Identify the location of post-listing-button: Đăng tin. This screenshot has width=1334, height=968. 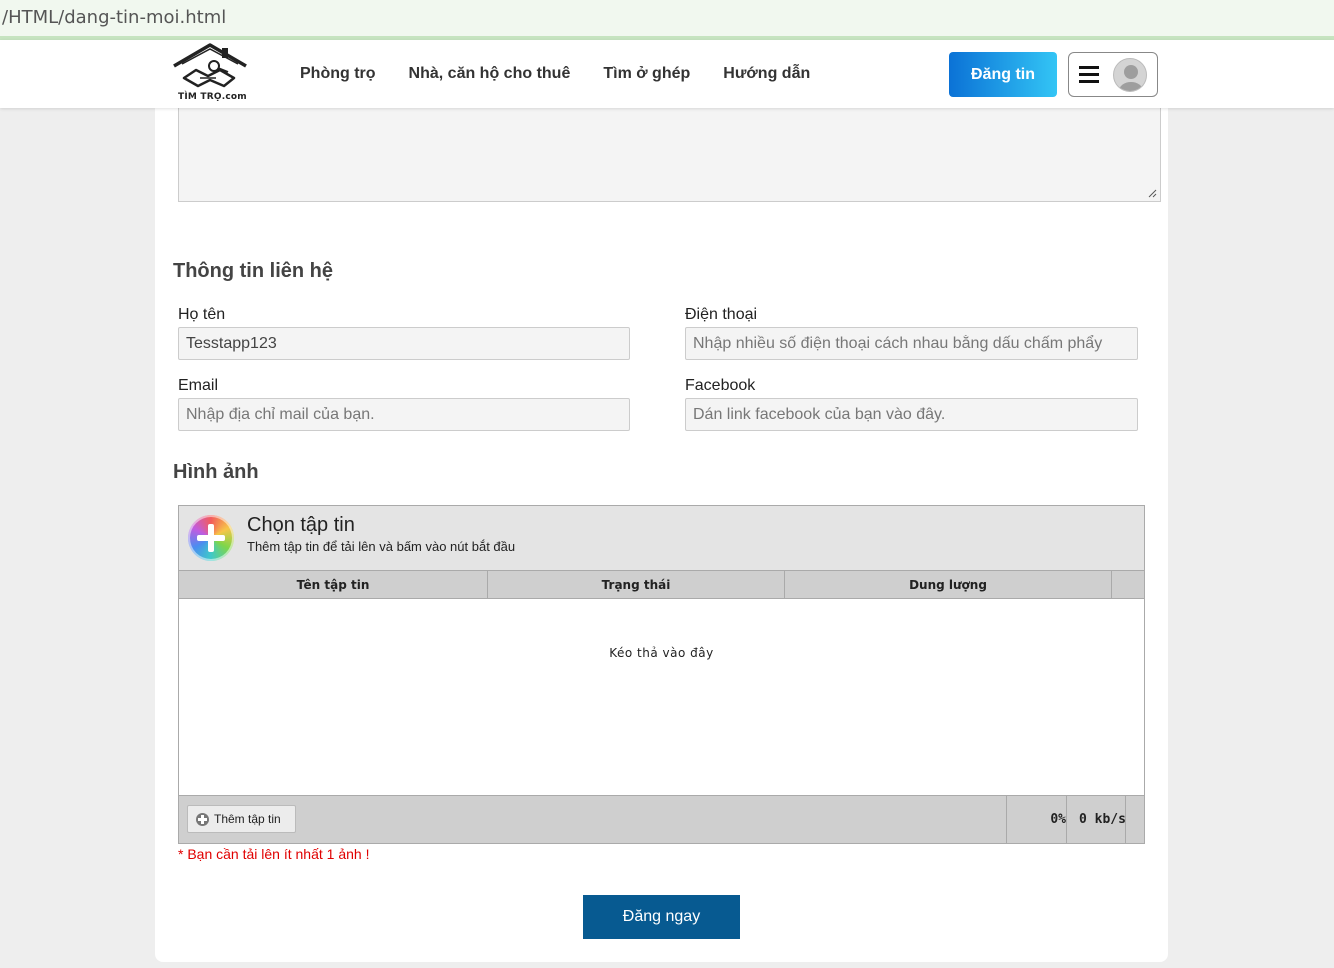
(1003, 74).